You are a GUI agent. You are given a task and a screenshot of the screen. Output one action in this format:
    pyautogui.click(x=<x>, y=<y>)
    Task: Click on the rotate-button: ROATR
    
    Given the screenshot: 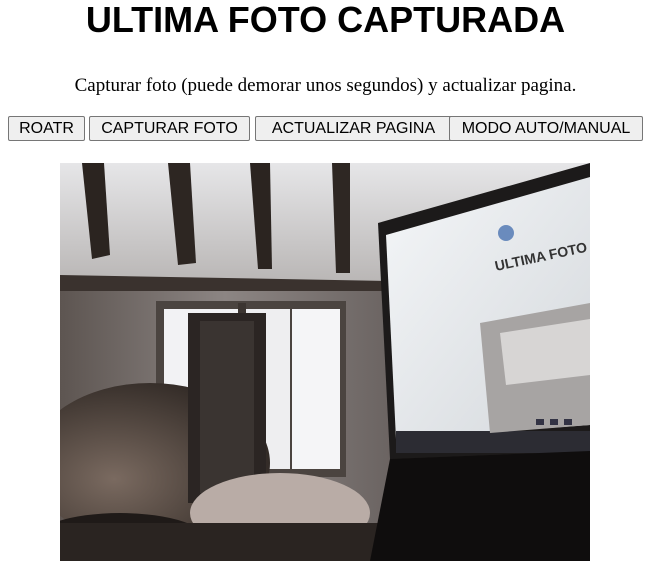 What is the action you would take?
    pyautogui.click(x=46, y=128)
    